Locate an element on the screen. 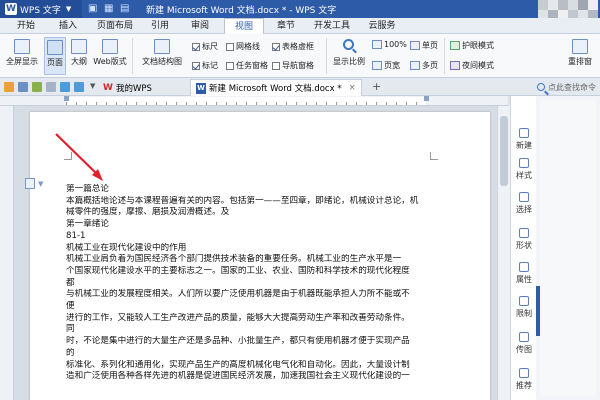 The width and height of the screenshot is (600, 400). panel-restrict-button: 限制 is located at coordinates (524, 307).